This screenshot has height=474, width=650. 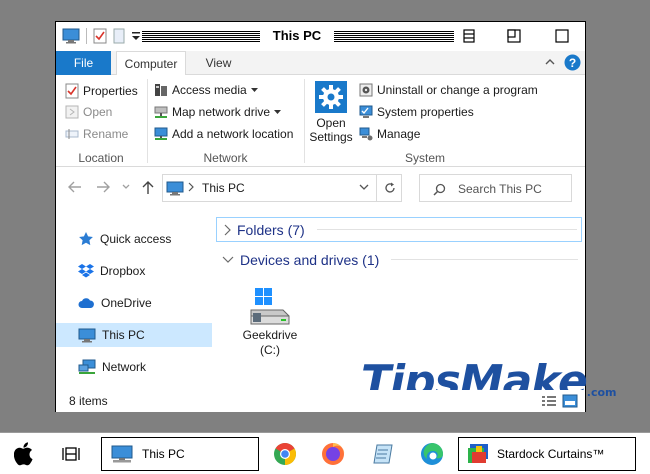 What do you see at coordinates (270, 306) in the screenshot?
I see `windows-drive-icon` at bounding box center [270, 306].